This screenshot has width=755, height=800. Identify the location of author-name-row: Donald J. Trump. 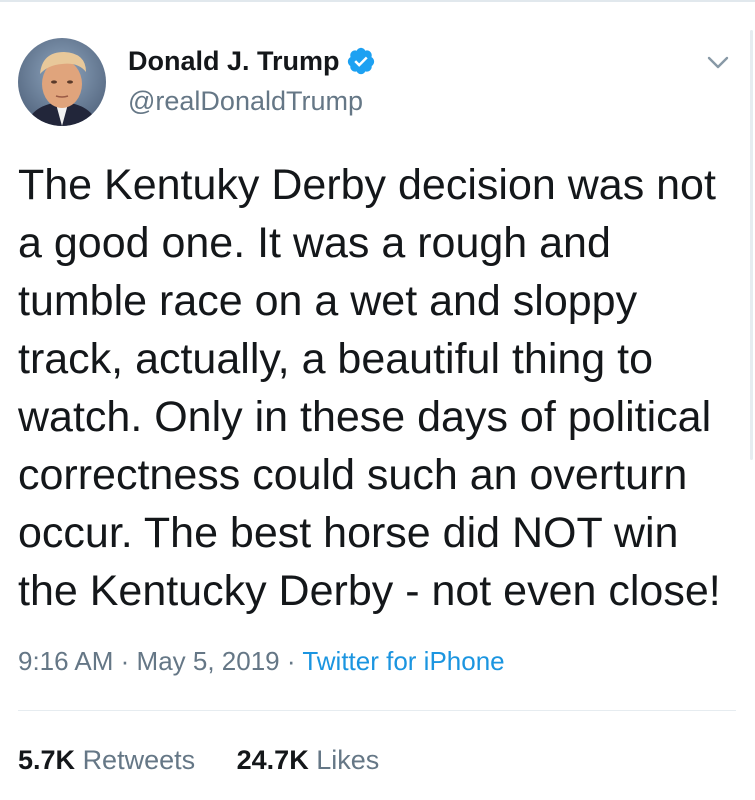
(252, 61).